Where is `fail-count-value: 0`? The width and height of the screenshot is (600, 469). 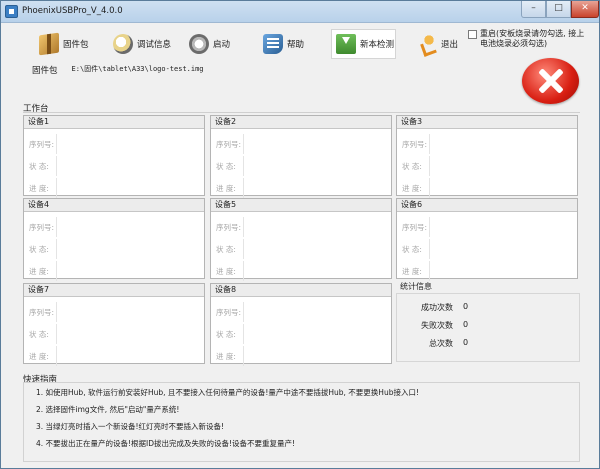
fail-count-value: 0 is located at coordinates (466, 324).